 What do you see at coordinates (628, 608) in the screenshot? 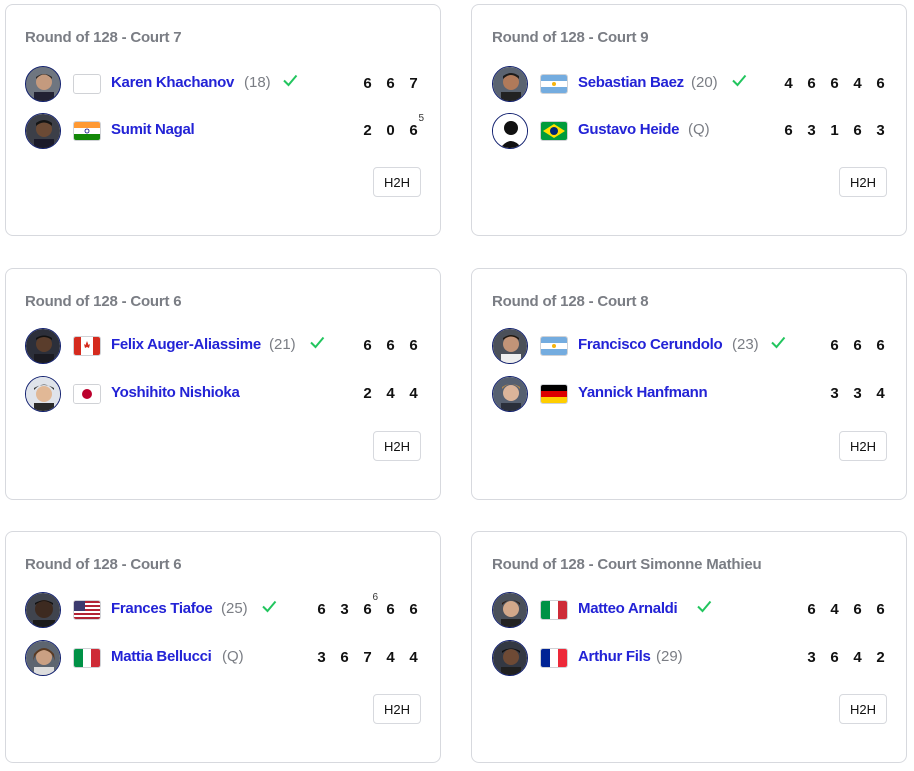
I see `player-name: Matteo Arnaldi` at bounding box center [628, 608].